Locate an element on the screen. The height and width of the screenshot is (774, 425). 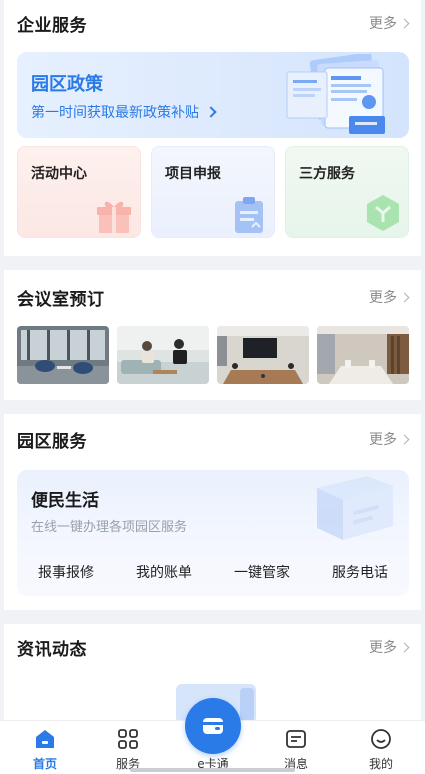
policy-document-illustration-icon is located at coordinates (335, 94).